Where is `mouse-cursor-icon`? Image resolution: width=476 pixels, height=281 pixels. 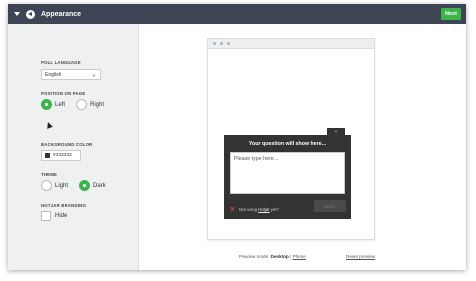
mouse-cursor-icon is located at coordinates (49, 125).